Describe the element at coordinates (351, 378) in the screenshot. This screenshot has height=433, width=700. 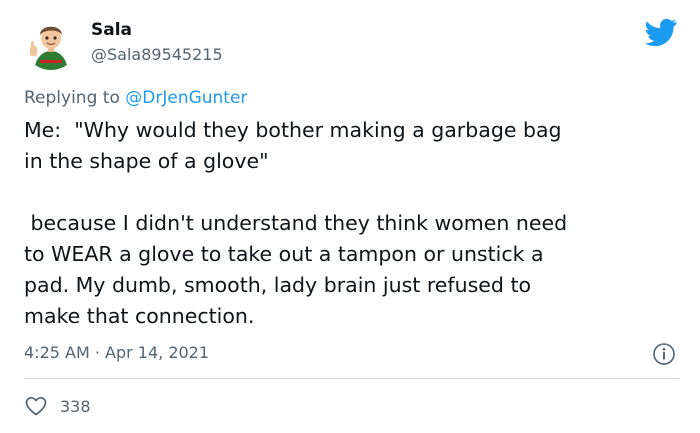
I see `divider` at that location.